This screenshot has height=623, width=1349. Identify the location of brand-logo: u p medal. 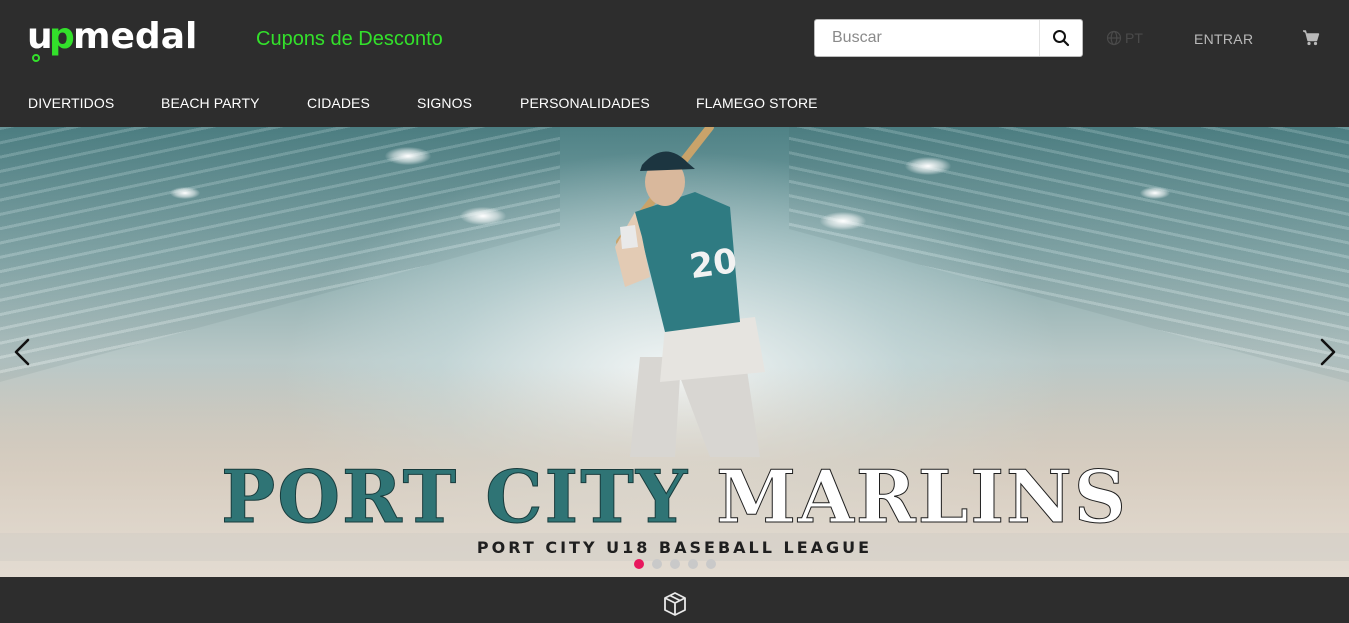
(115, 39).